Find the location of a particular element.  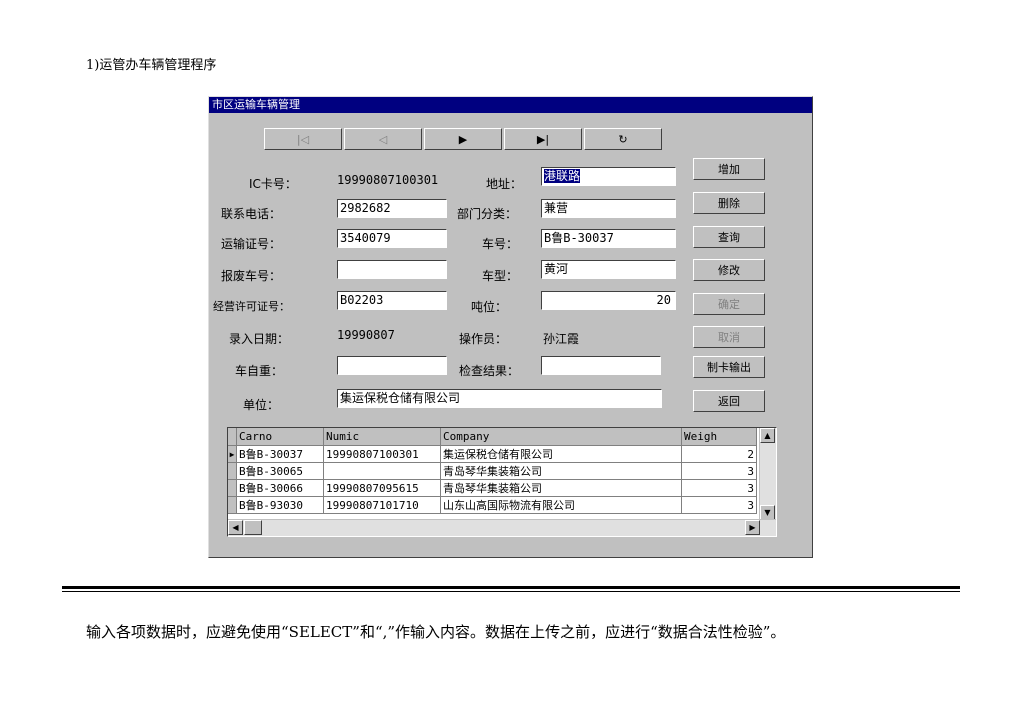

cell-company: 山东山高国际物流有限公司 is located at coordinates (561, 505).